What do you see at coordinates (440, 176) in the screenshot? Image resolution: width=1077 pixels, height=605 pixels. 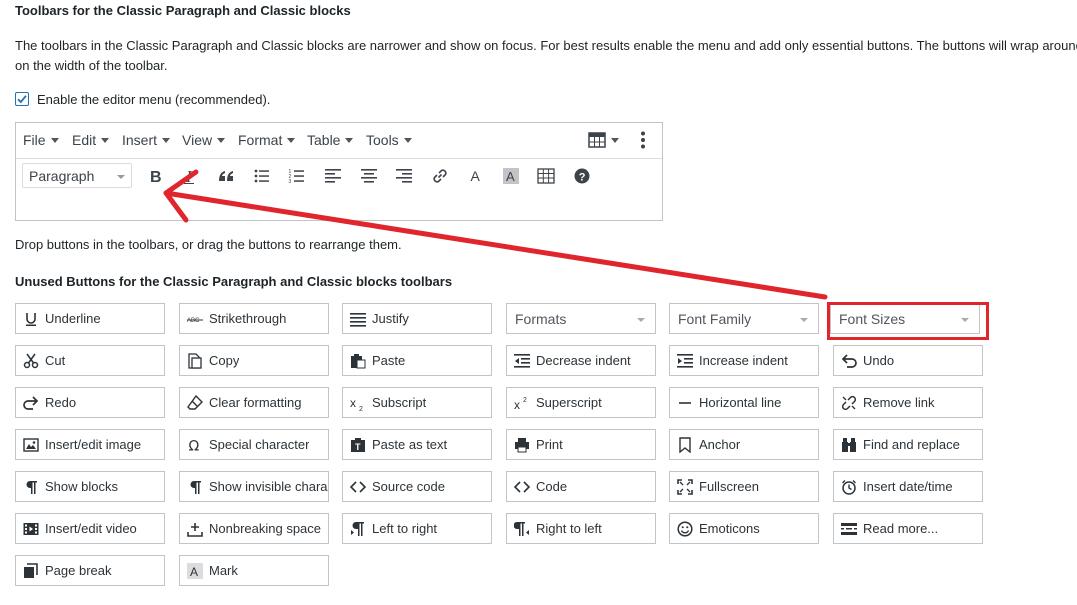 I see `link-button` at bounding box center [440, 176].